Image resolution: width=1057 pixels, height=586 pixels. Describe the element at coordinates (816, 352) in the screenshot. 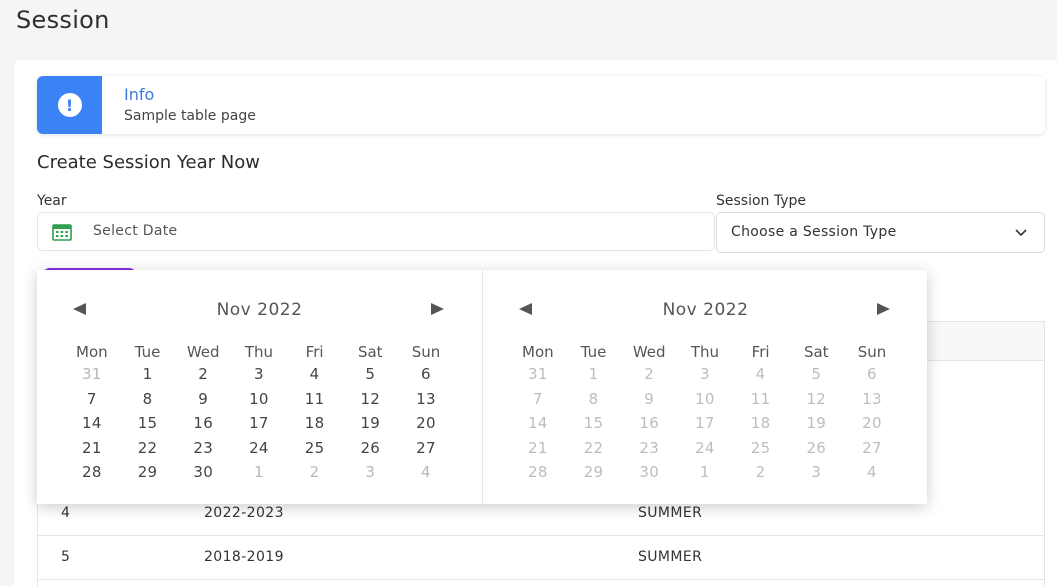

I see `weekday-header: Sat` at that location.